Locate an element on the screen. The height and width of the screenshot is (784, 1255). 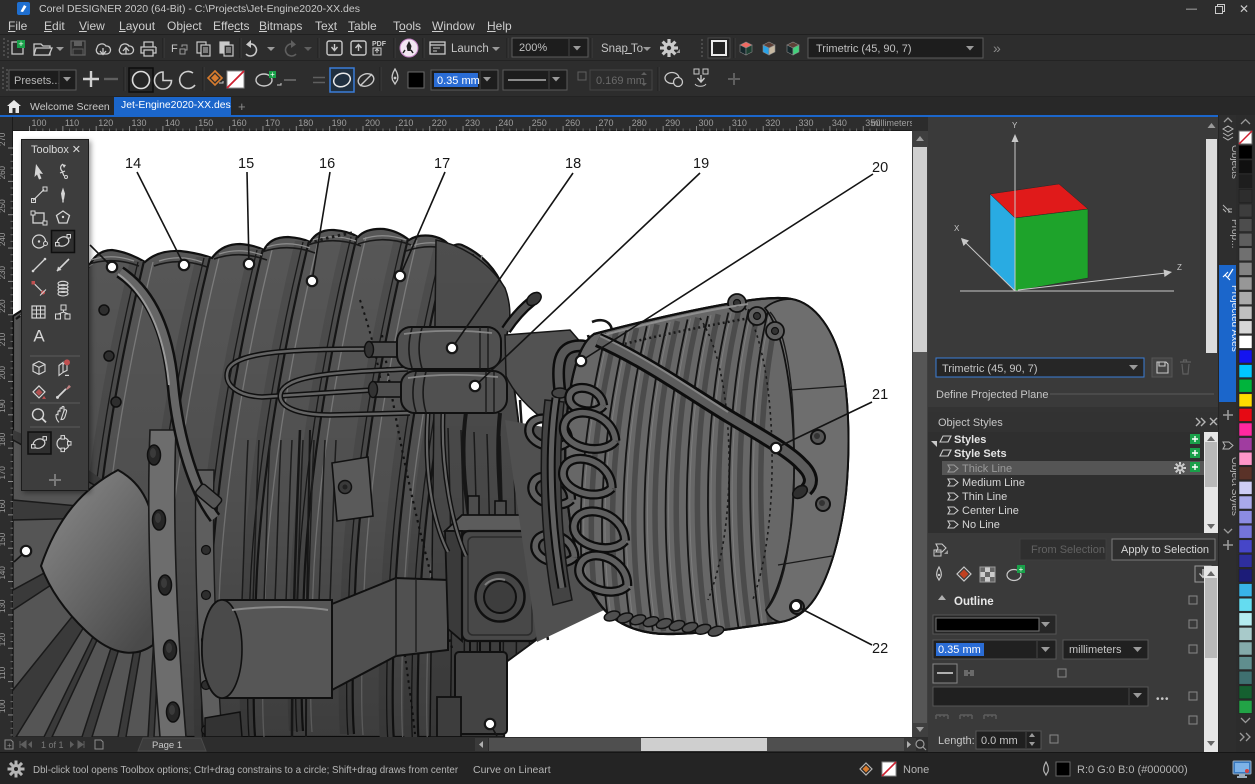
svg-text: Thin Line is located at coordinates (984, 497).